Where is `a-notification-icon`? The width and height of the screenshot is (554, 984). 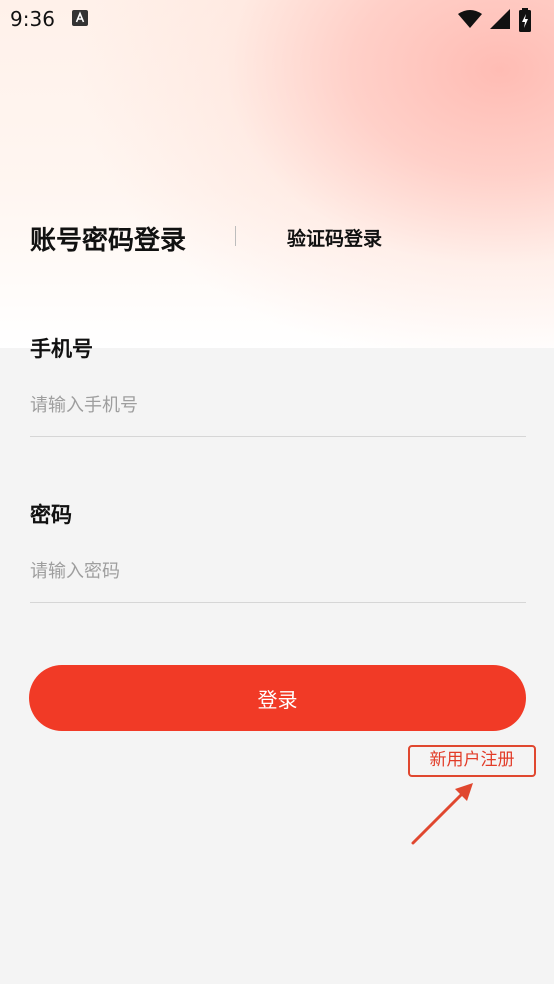
a-notification-icon is located at coordinates (80, 18).